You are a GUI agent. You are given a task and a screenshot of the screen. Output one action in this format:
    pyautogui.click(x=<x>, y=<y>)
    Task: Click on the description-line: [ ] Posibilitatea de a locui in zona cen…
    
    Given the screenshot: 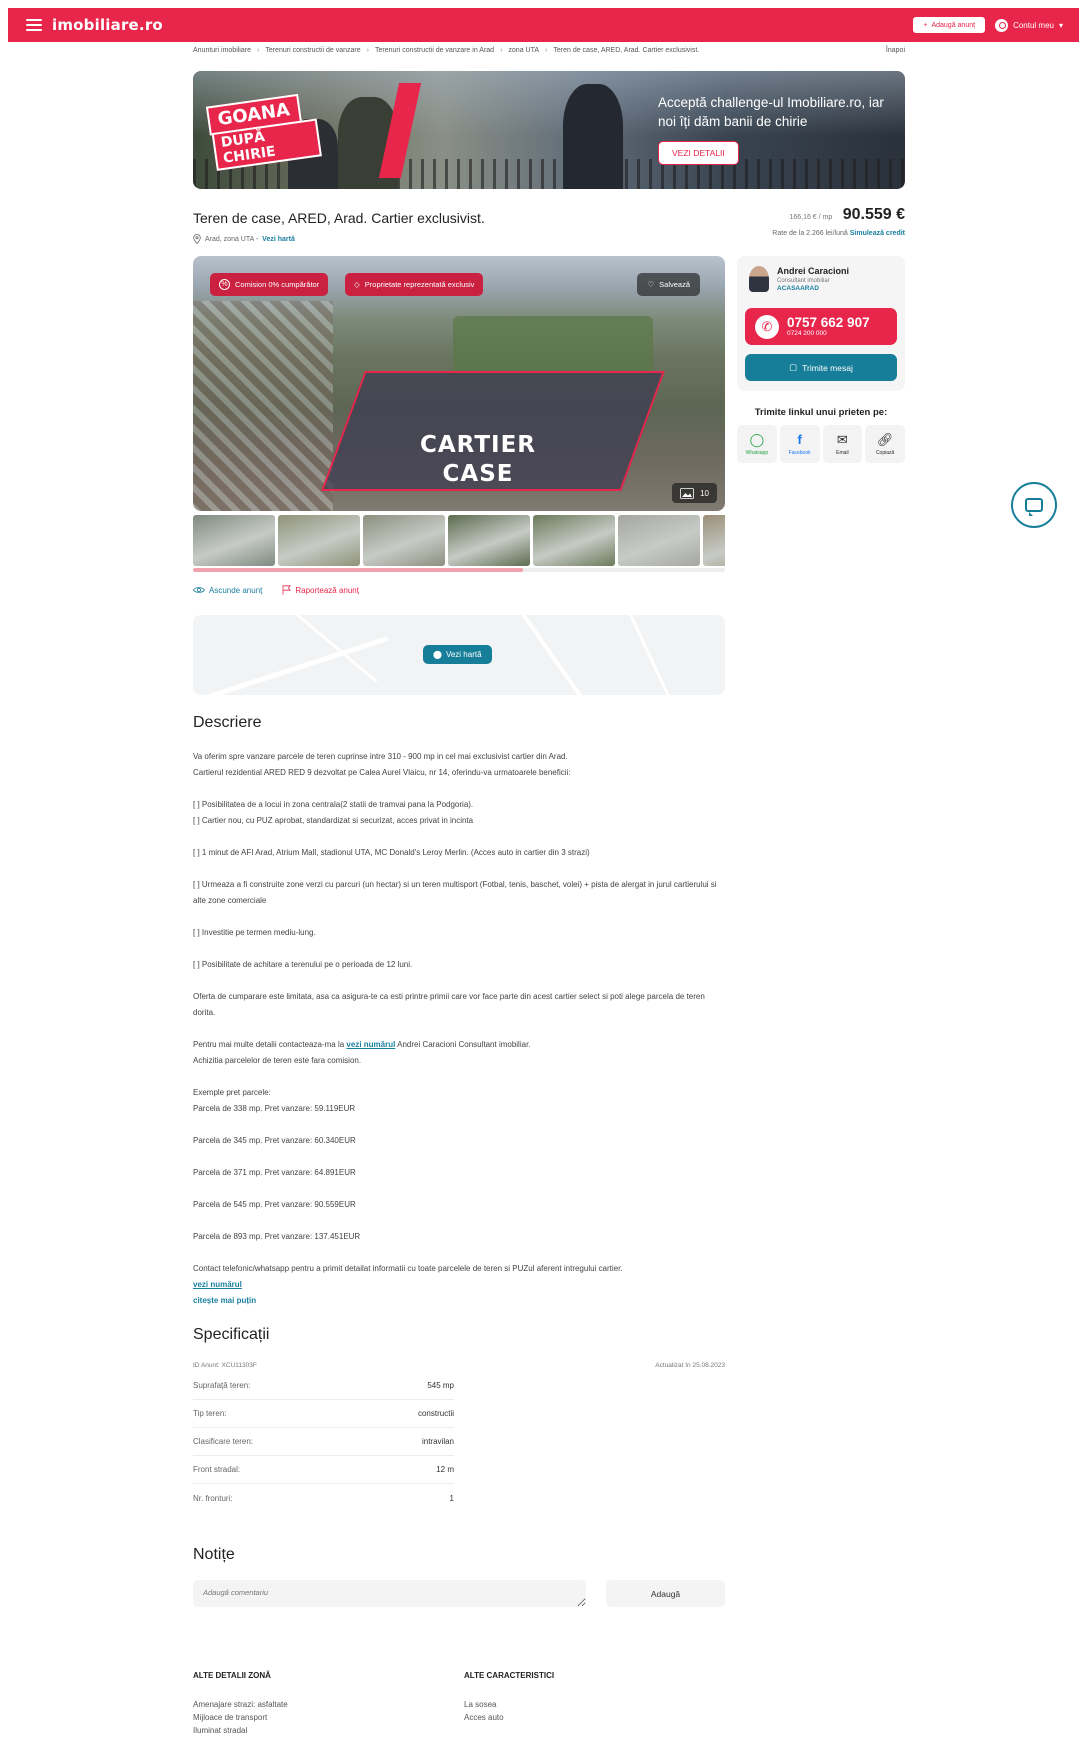 What is the action you would take?
    pyautogui.click(x=333, y=804)
    